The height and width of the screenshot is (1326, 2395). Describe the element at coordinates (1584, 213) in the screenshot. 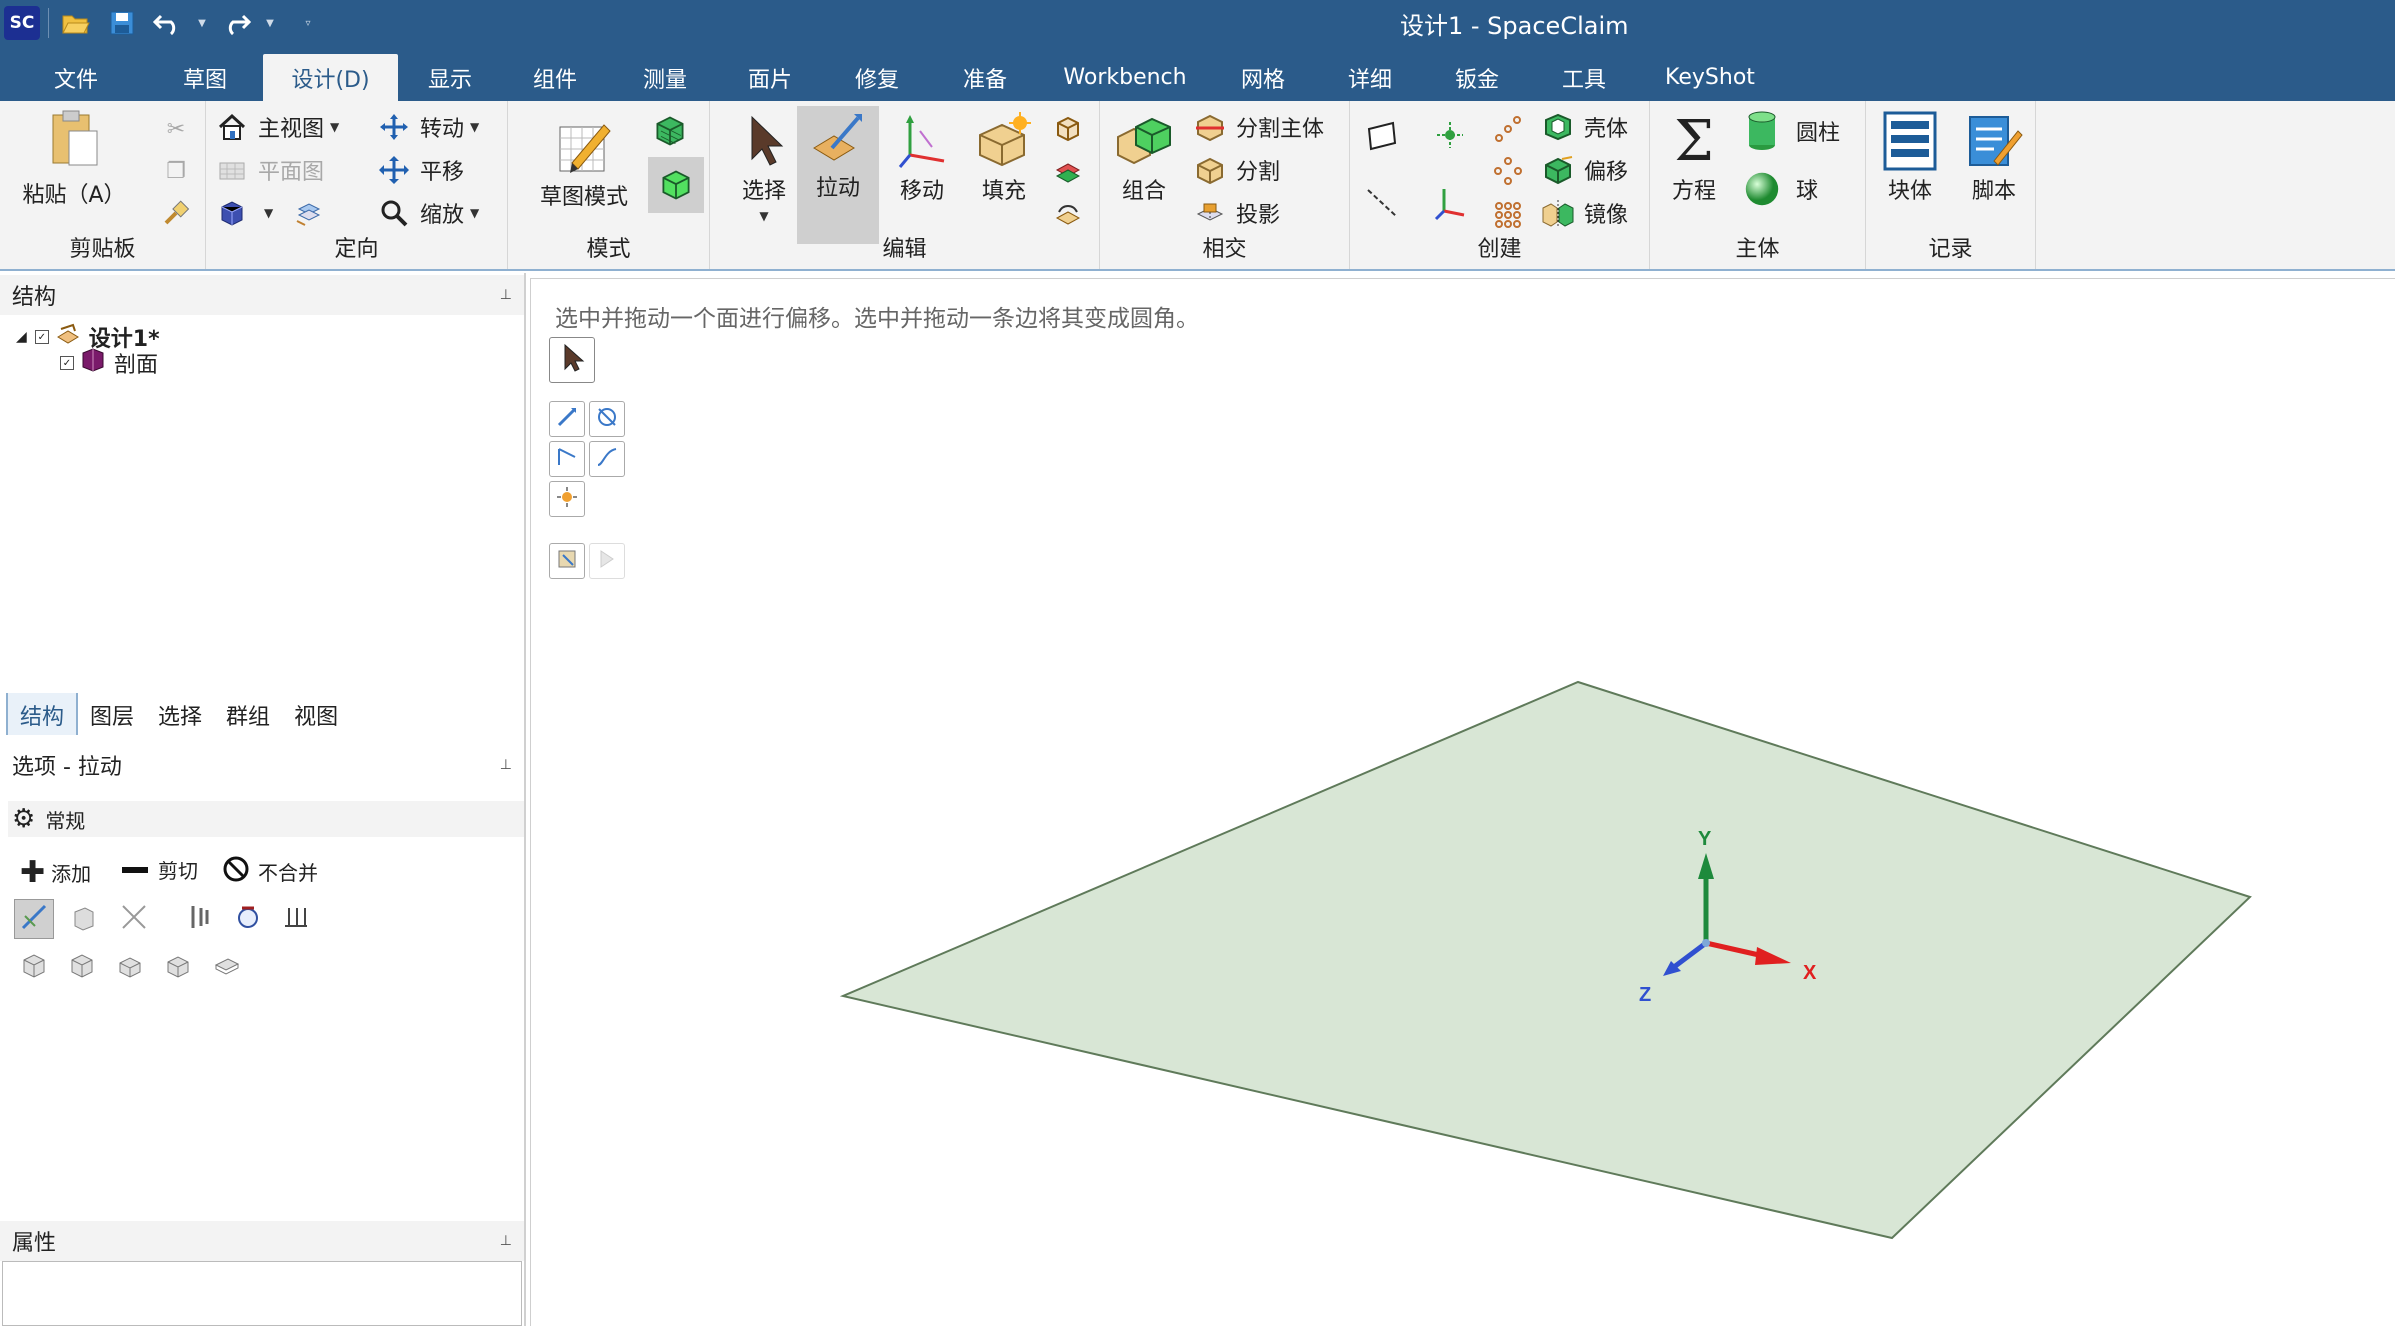

I see `mirror-button: 镜像` at that location.